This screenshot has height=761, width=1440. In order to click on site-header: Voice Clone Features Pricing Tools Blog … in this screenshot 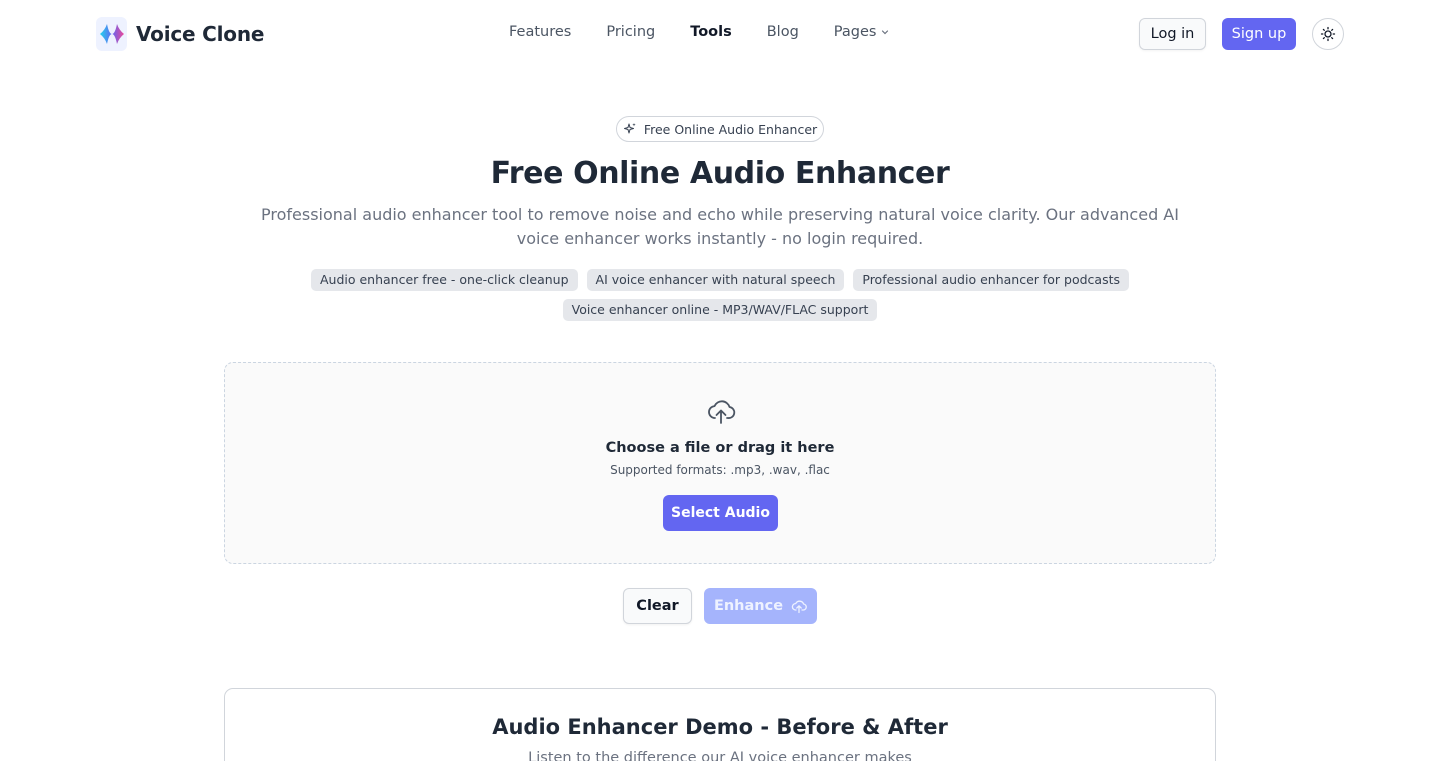, I will do `click(720, 34)`.